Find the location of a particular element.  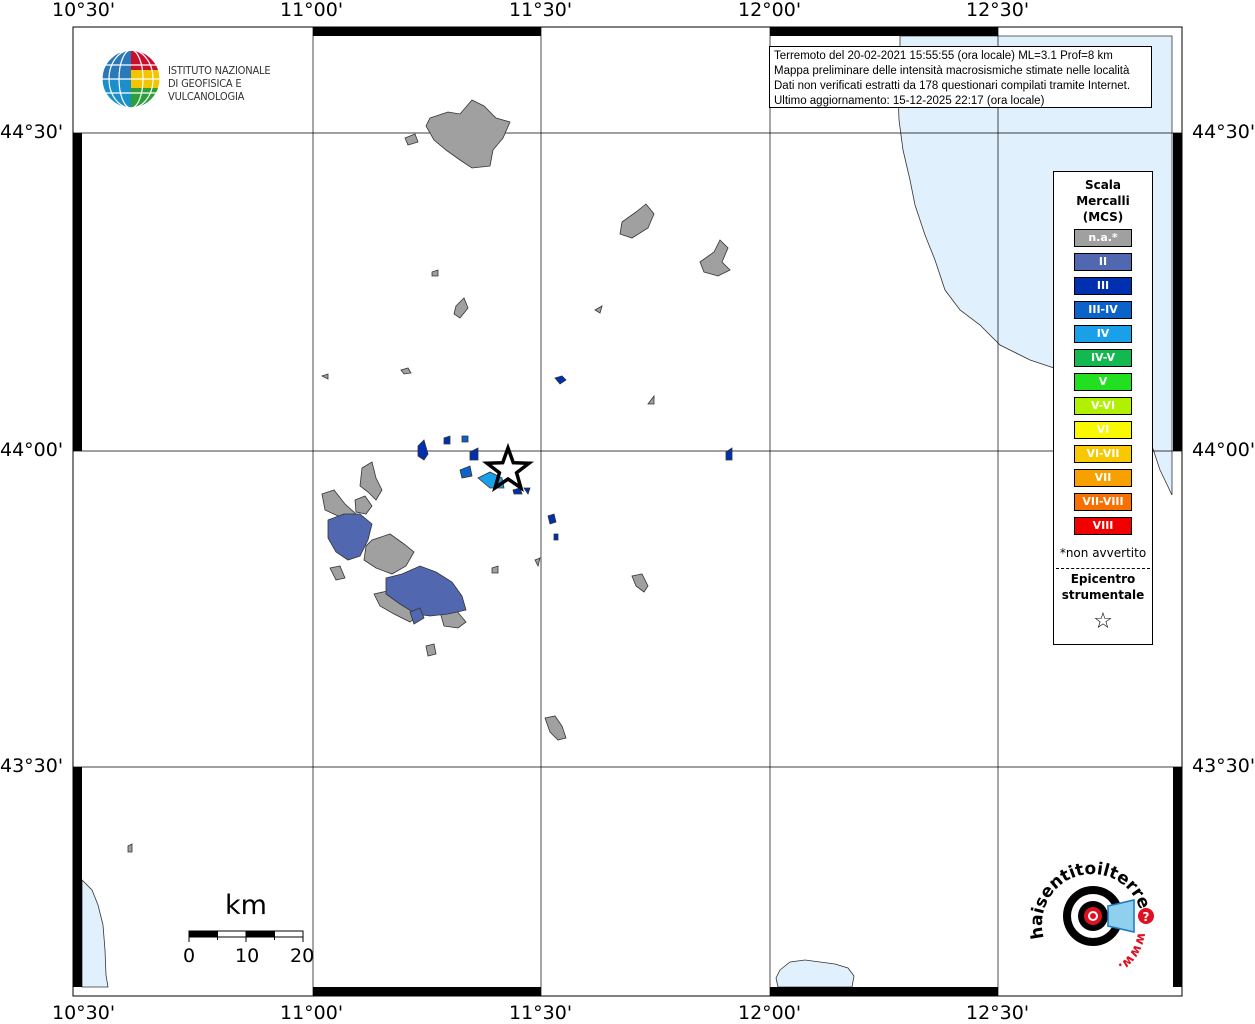

lon-label-bottom: 12°00' is located at coordinates (770, 1013).